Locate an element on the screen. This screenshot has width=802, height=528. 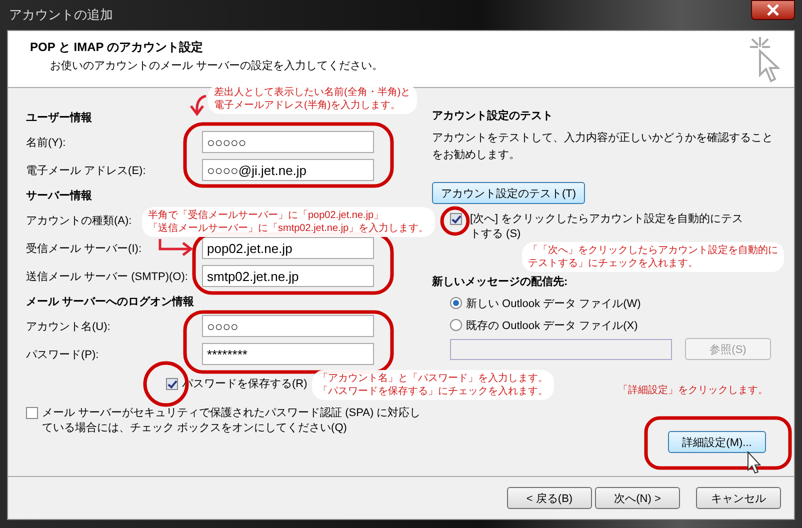
field-label: 受信メール サーバー(I): is located at coordinates (84, 248).